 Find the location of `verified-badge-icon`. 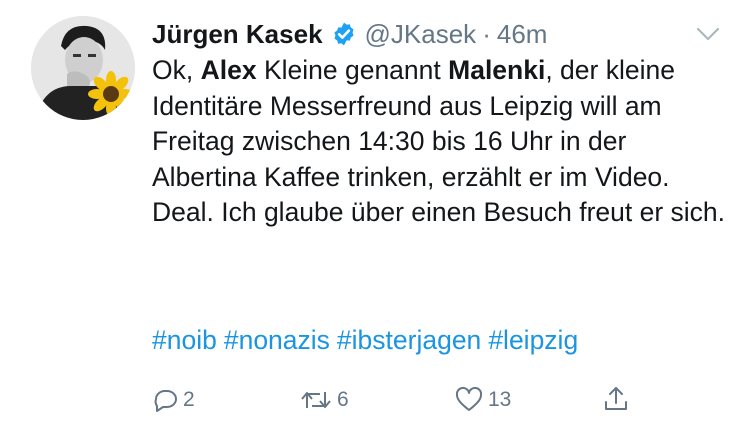

verified-badge-icon is located at coordinates (343, 34).